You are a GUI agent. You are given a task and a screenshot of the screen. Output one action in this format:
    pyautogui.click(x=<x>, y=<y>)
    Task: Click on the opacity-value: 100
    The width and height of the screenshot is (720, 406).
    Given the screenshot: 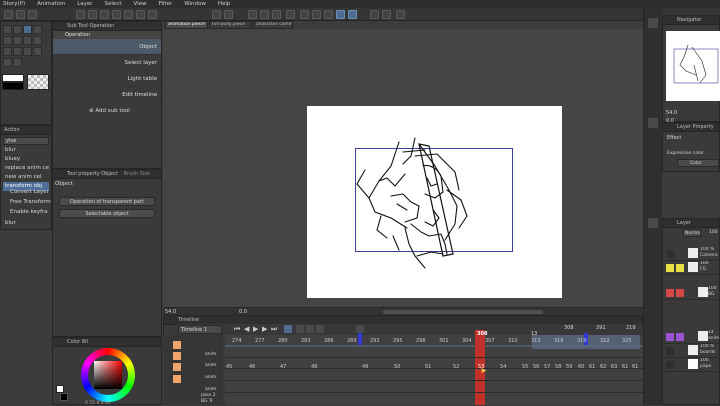 What is the action you would take?
    pyautogui.click(x=713, y=232)
    